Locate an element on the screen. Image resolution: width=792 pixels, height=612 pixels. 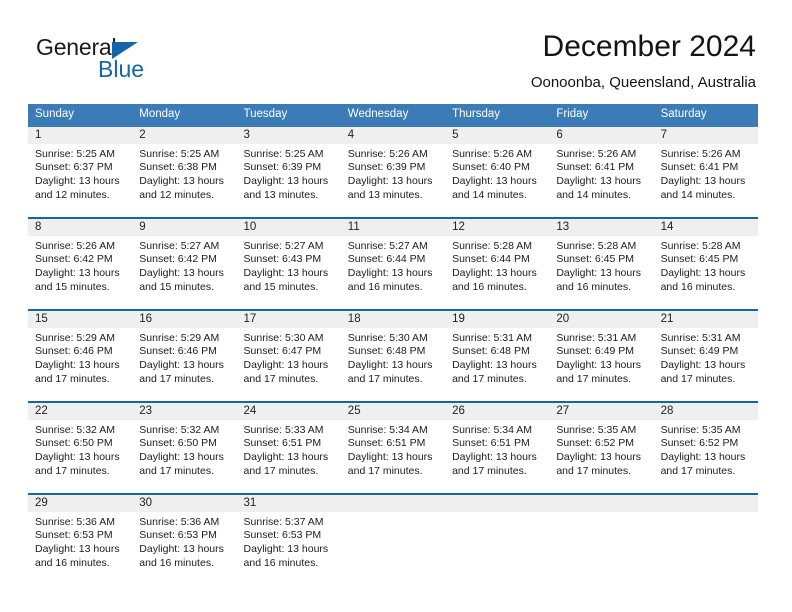
sunset-text: Sunset: 6:43 PM is located at coordinates (282, 259).